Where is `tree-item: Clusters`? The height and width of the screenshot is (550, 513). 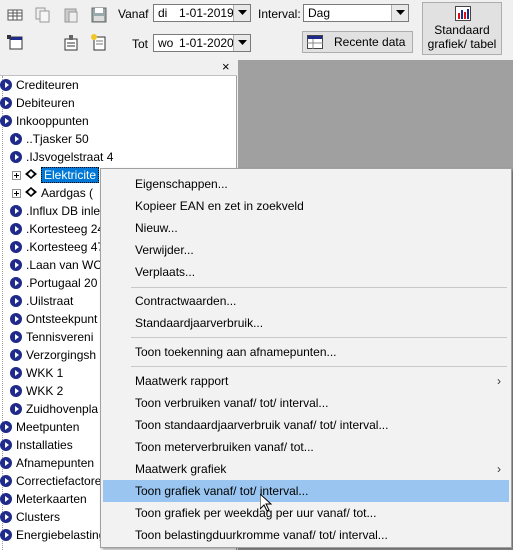 tree-item: Clusters is located at coordinates (30, 517).